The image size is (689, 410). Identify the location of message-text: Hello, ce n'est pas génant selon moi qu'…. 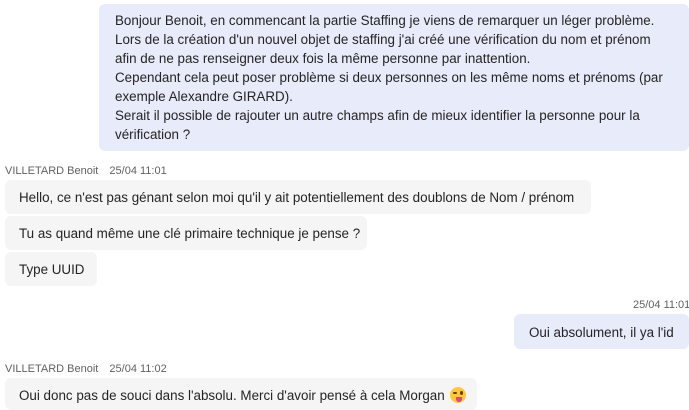
(297, 197).